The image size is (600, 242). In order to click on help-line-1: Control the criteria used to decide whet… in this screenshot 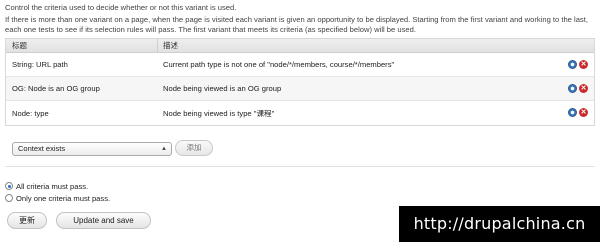, I will do `click(121, 7)`.